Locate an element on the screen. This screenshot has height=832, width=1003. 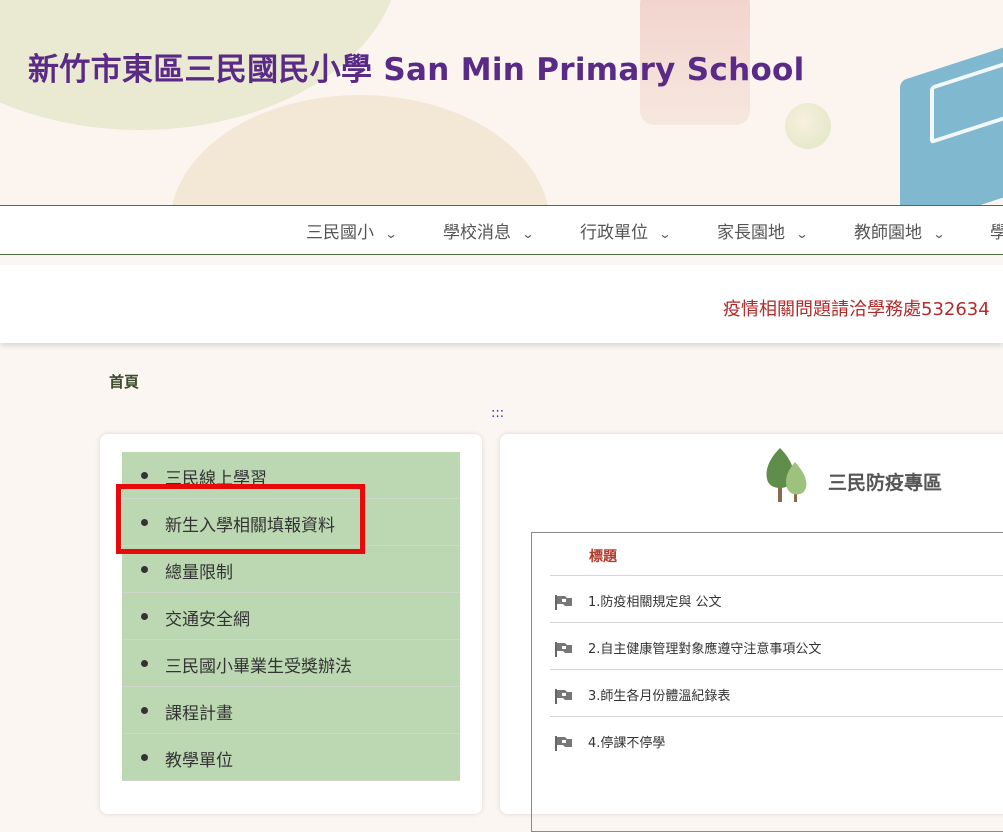
nav-item-label: 學校消息 is located at coordinates (477, 233).